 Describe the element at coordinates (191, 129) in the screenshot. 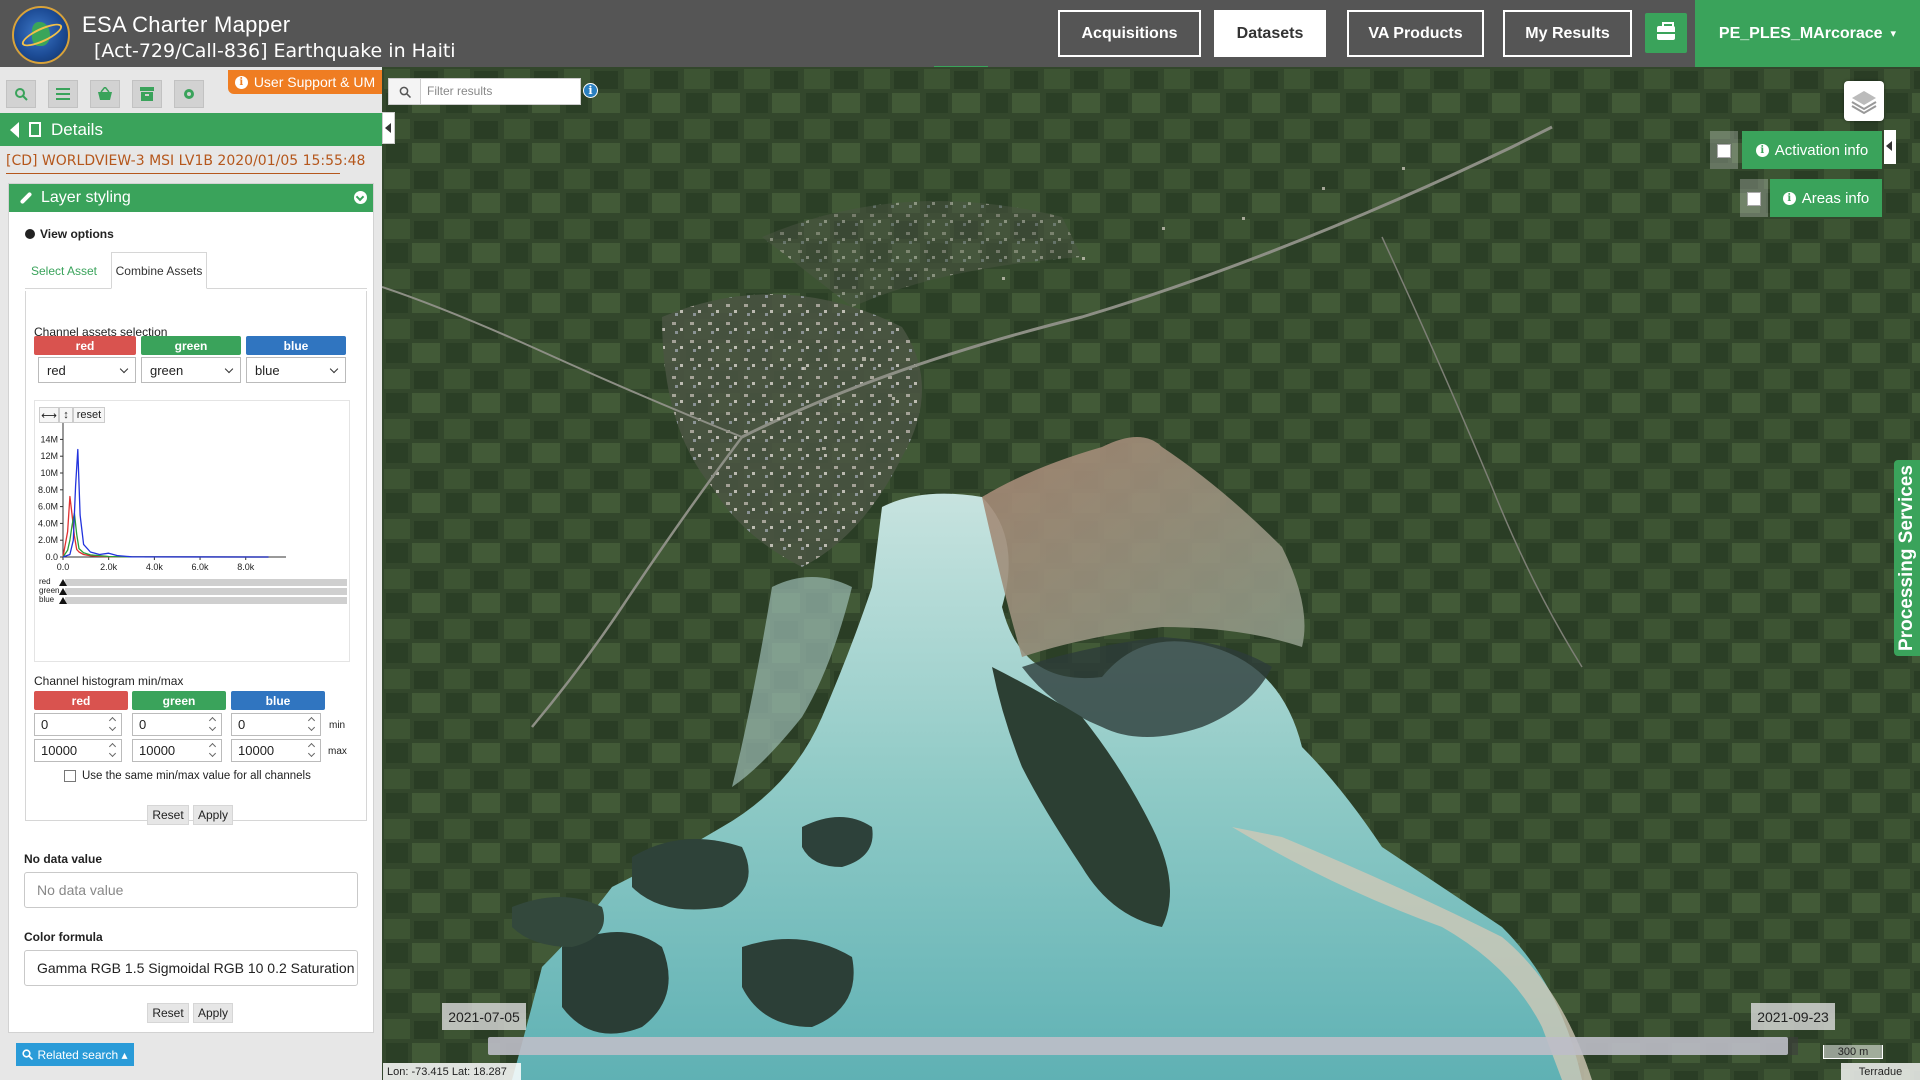

I see `details-header: Details` at that location.